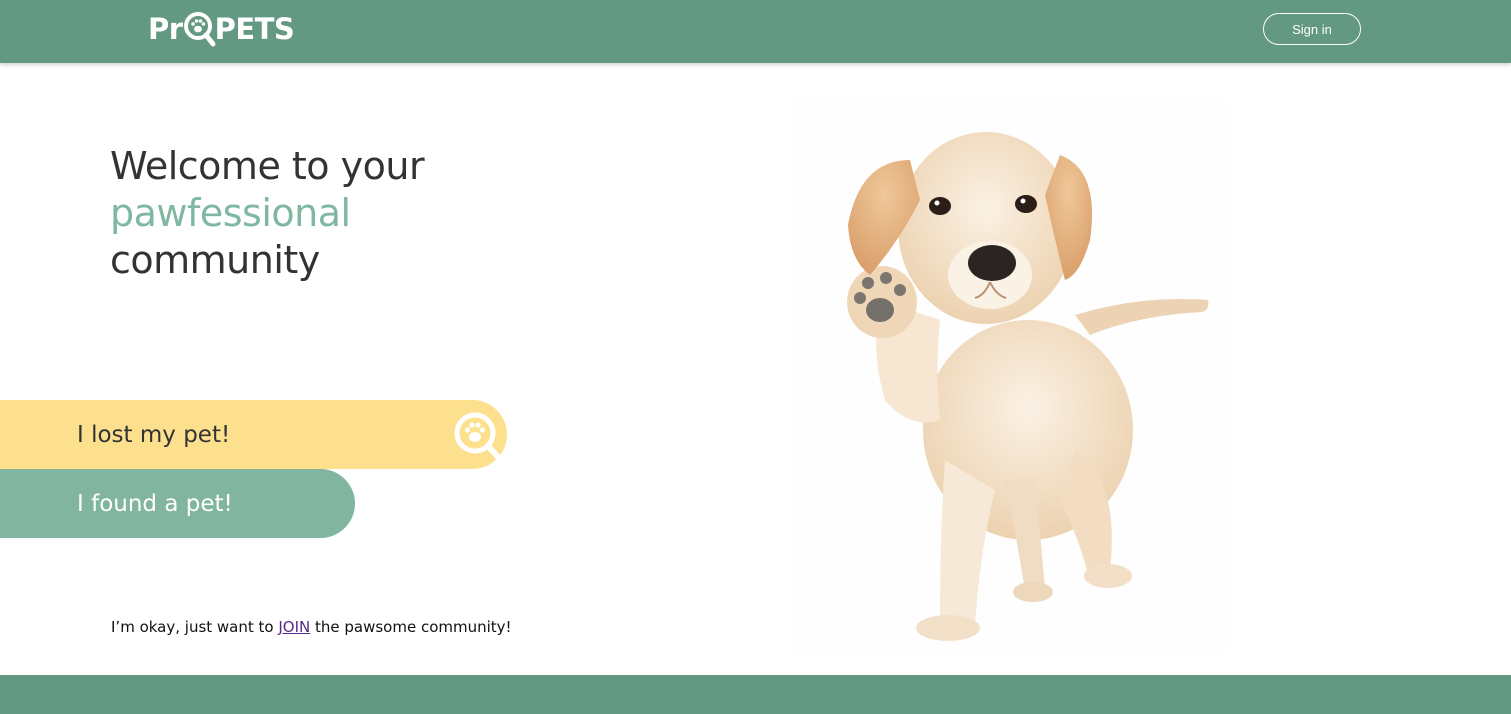 The image size is (1511, 714). I want to click on headline-line-3: community, so click(215, 260).